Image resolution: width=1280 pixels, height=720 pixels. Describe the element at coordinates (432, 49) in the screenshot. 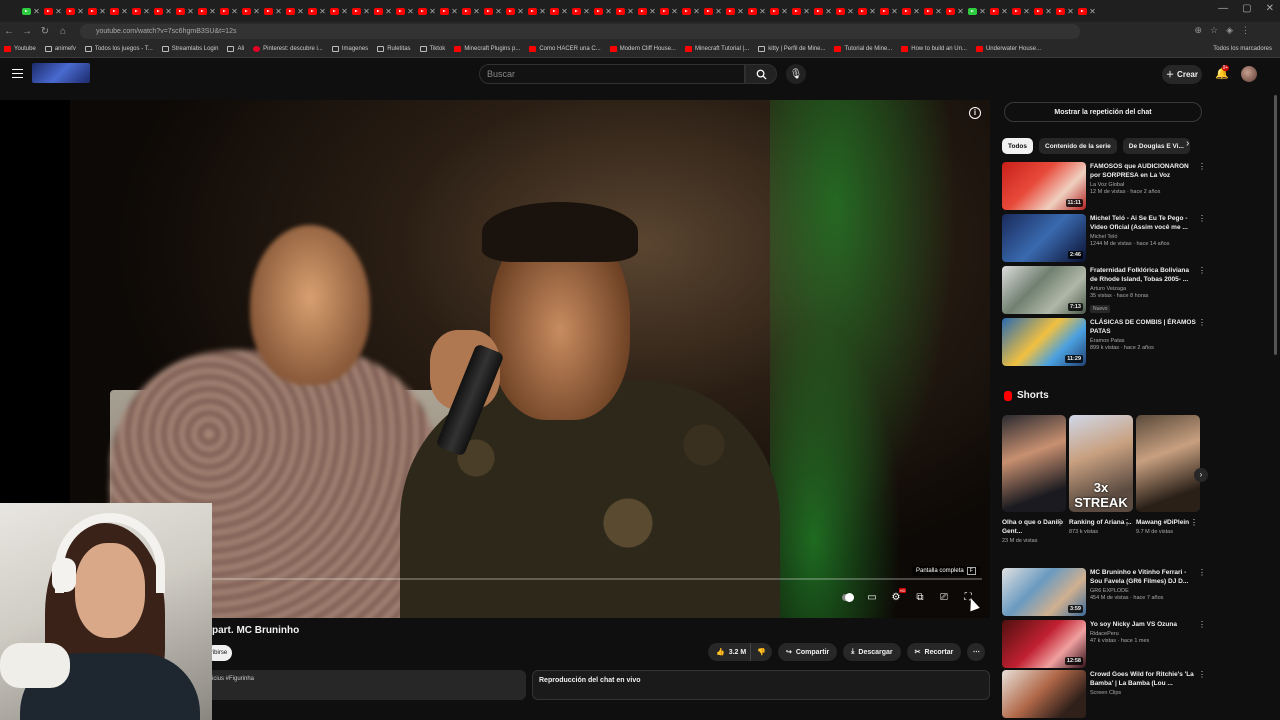

I see `bookmark-item: Tiktok` at that location.